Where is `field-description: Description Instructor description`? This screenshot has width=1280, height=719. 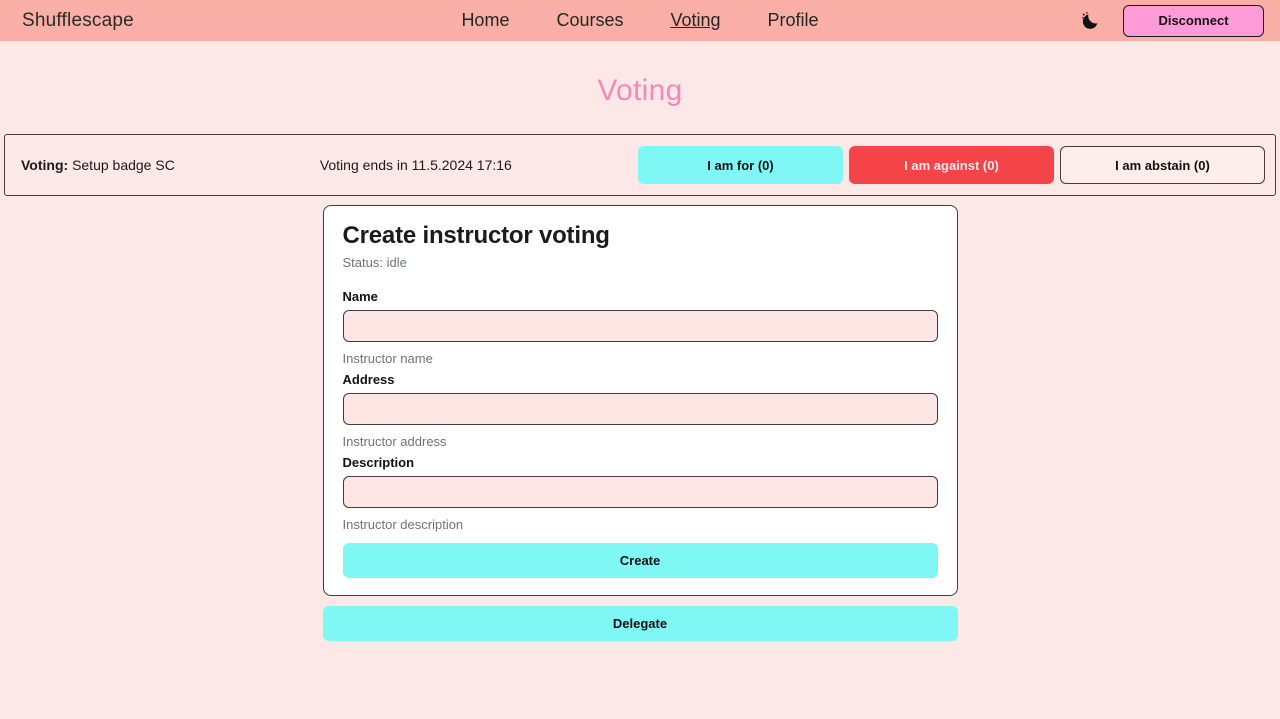
field-description: Description Instructor description is located at coordinates (640, 493).